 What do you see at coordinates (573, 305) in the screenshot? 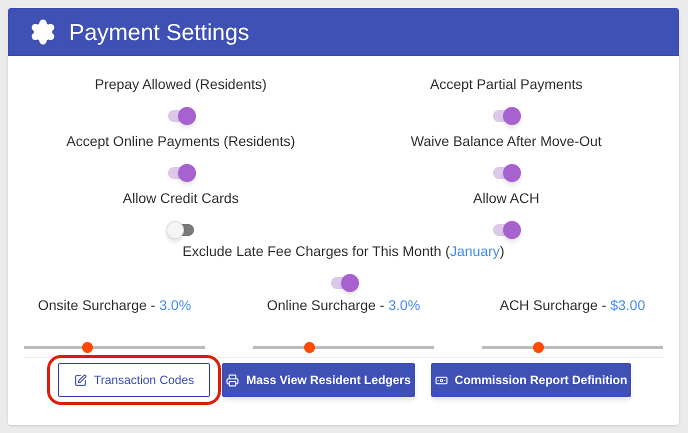
I see `surcharge-label: ACH Surcharge - $3.00` at bounding box center [573, 305].